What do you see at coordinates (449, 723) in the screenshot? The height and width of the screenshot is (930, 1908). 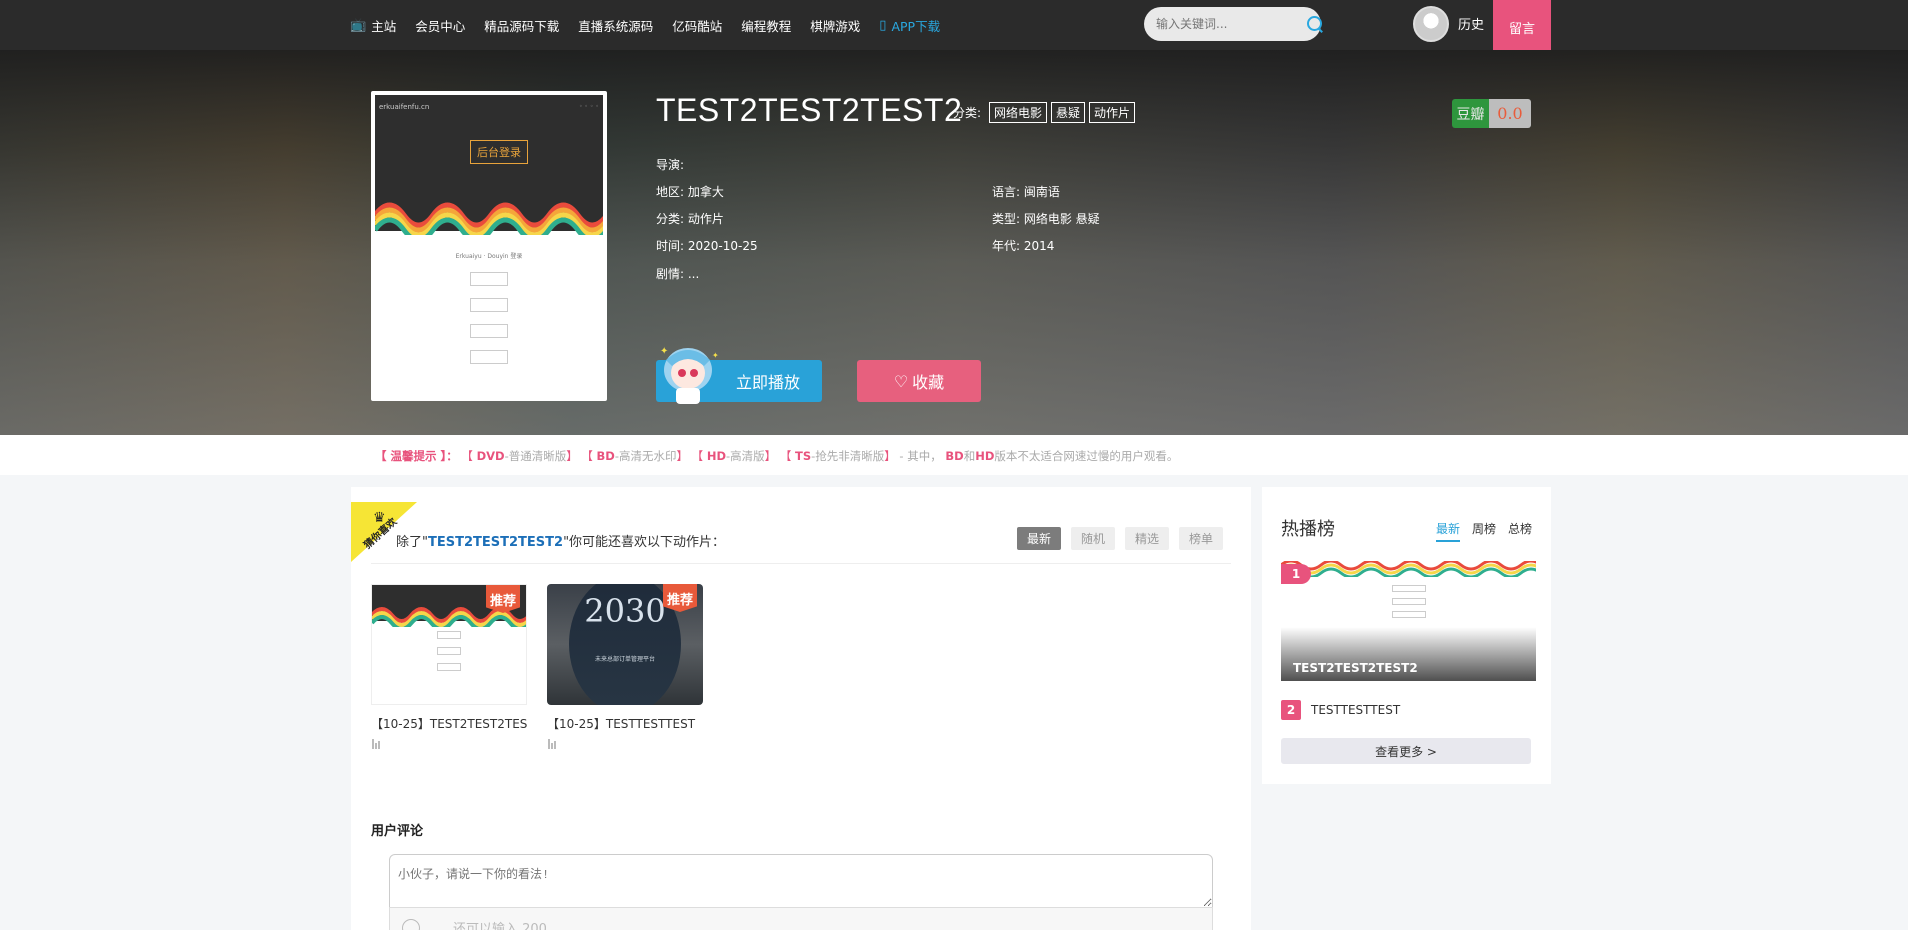 I see `thumbnail-caption: 【10-25】TEST2TEST2TEST2` at bounding box center [449, 723].